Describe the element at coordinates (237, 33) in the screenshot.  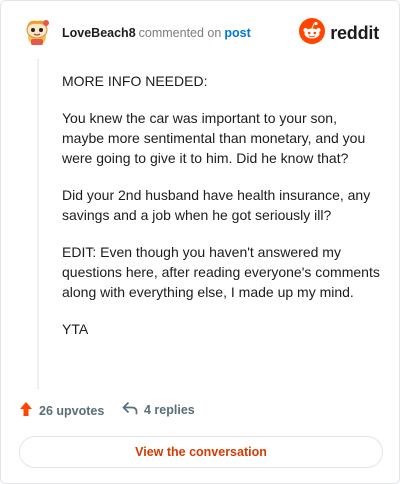
I see `post-link: post` at that location.